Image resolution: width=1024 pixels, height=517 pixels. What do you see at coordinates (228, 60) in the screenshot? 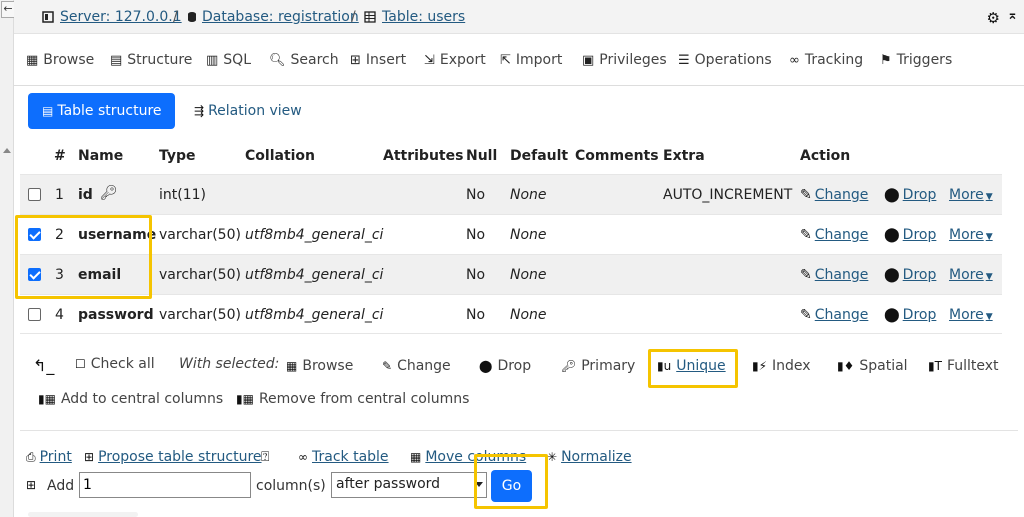
I see `tab-sql: ▥ SQL` at bounding box center [228, 60].